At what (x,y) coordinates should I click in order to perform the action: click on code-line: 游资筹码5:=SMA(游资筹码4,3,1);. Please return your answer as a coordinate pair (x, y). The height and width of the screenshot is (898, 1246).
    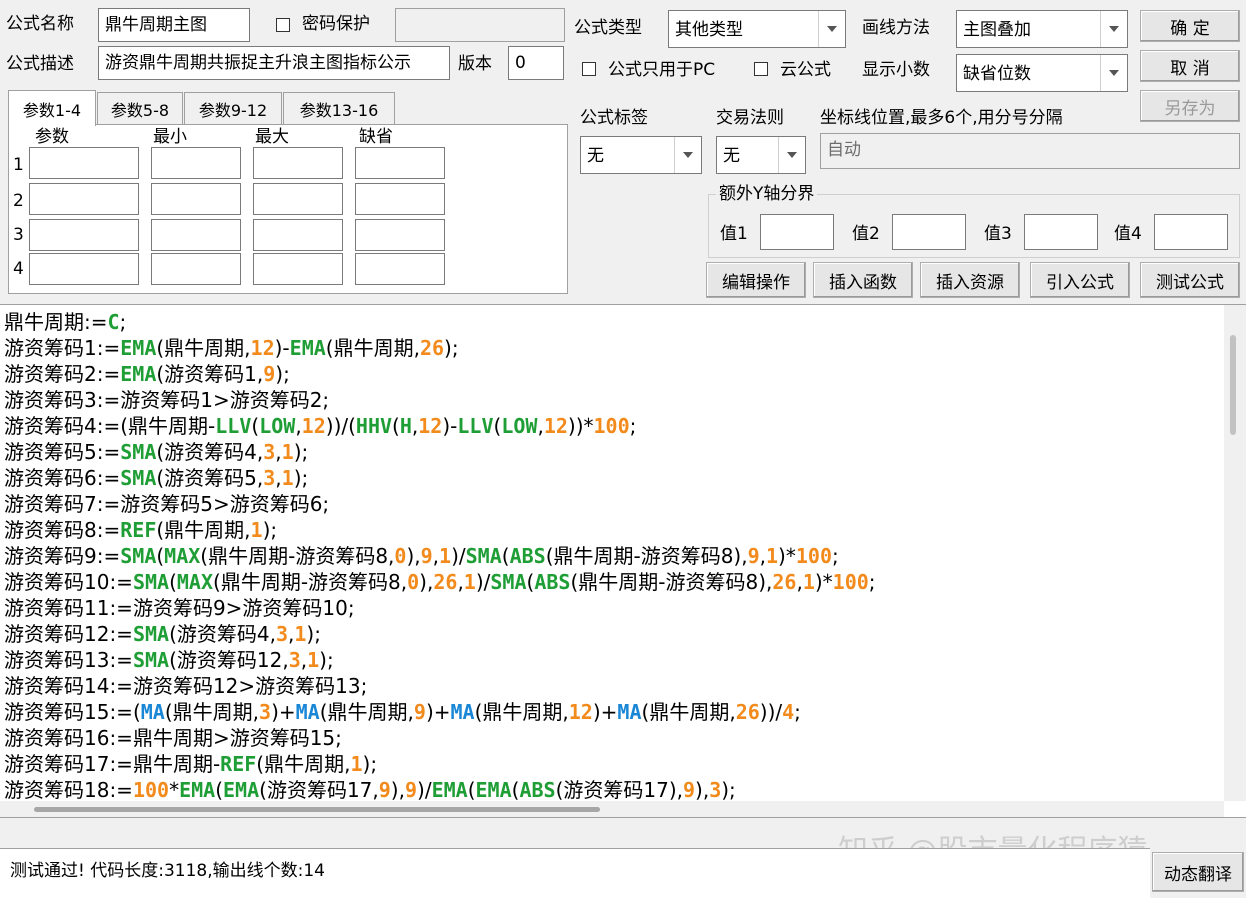
    Looking at the image, I should click on (440, 452).